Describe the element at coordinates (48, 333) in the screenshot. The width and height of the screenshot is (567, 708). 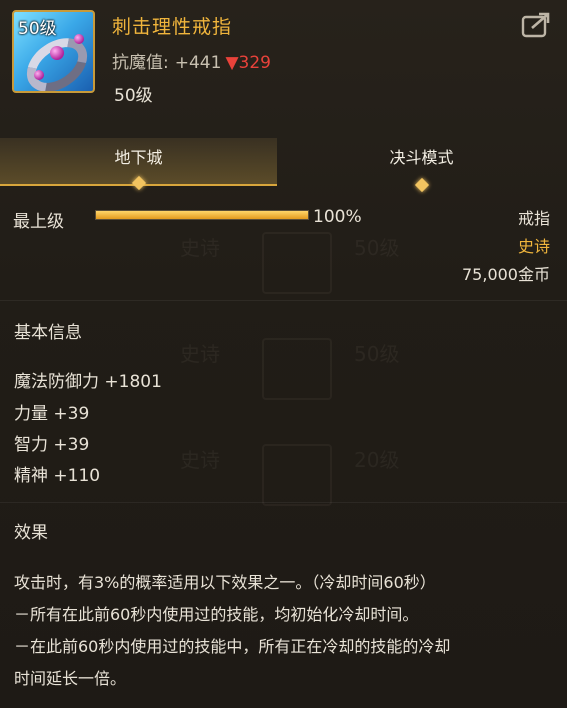
I see `basic-info-title: 基本信息` at that location.